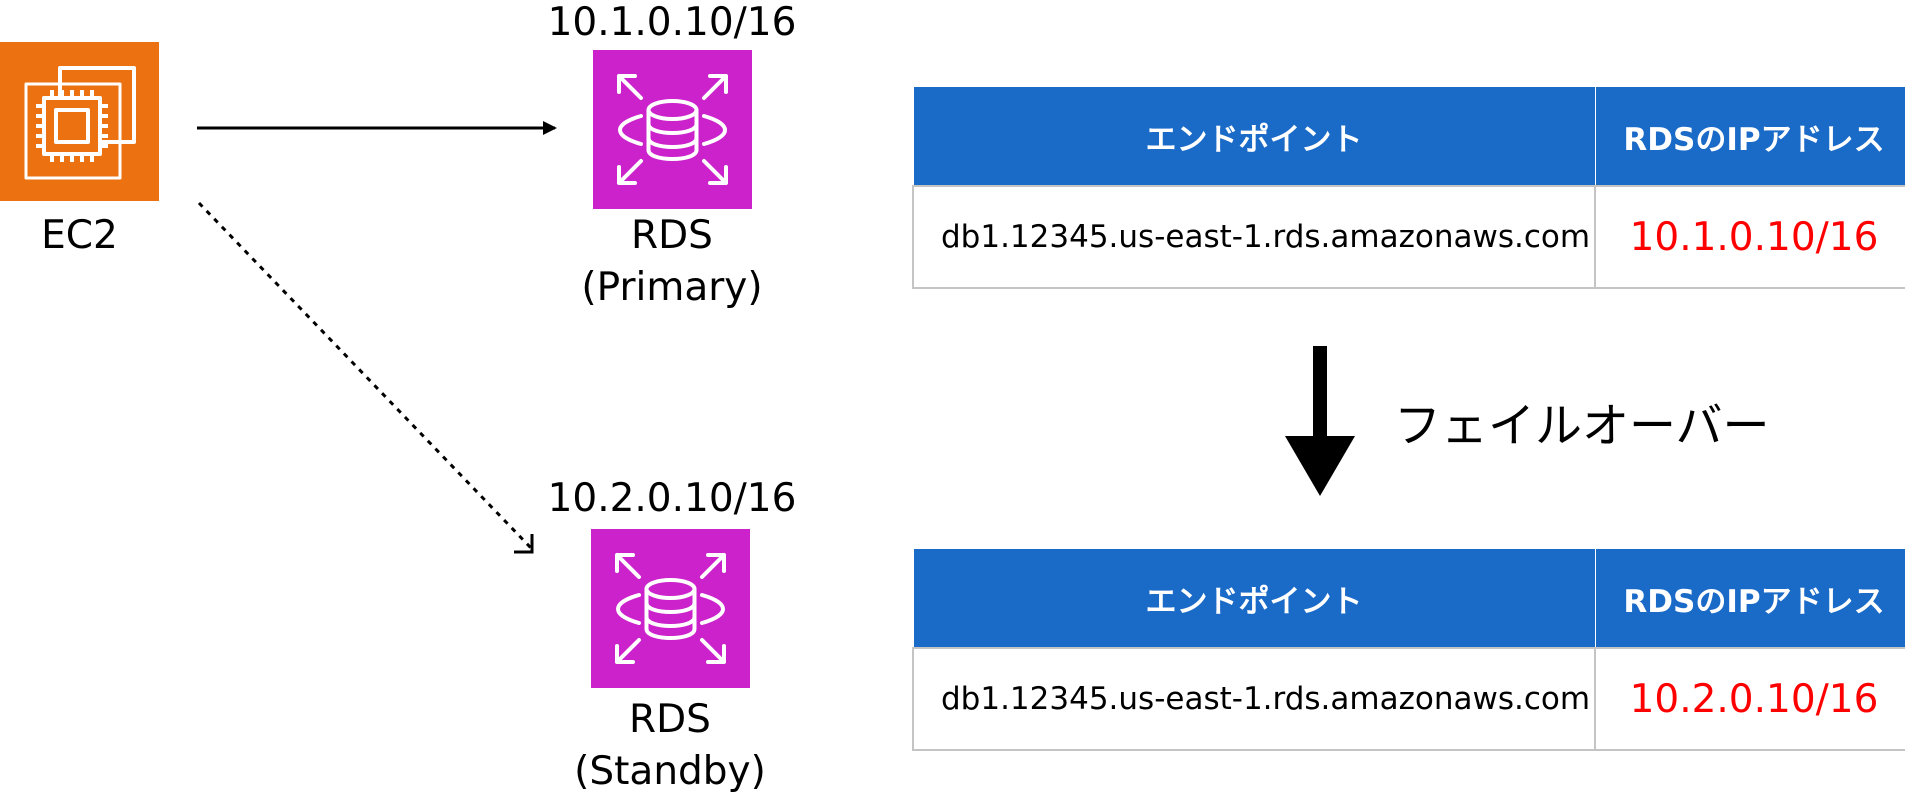  What do you see at coordinates (670, 719) in the screenshot?
I see `rds-standby-label-line1: RDS` at bounding box center [670, 719].